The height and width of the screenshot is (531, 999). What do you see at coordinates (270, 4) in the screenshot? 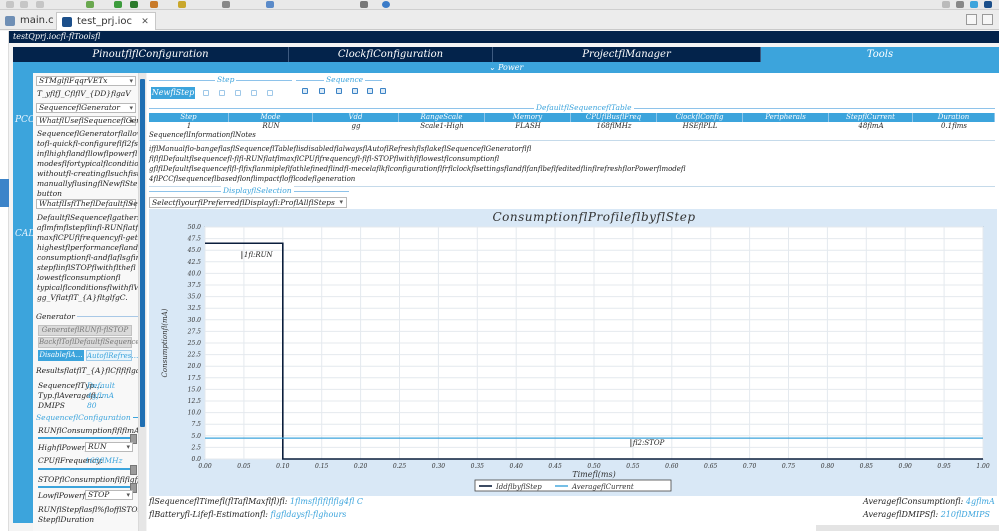
I see `search-icon` at bounding box center [270, 4].